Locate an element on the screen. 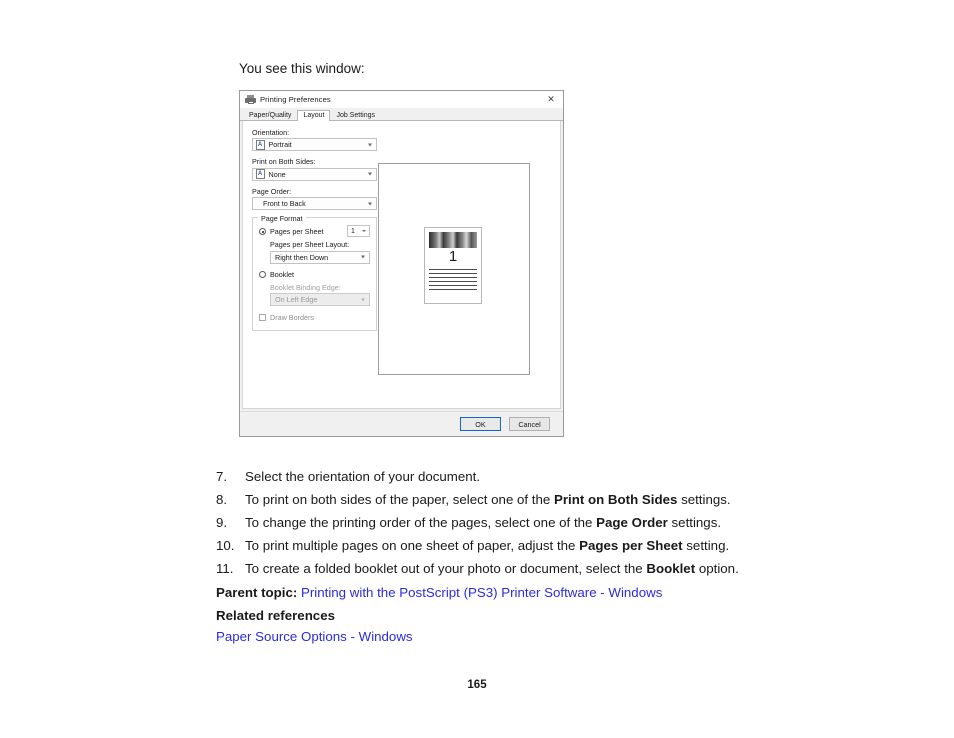  print-both-sides-label: Print on Both Sides: is located at coordinates (284, 162).